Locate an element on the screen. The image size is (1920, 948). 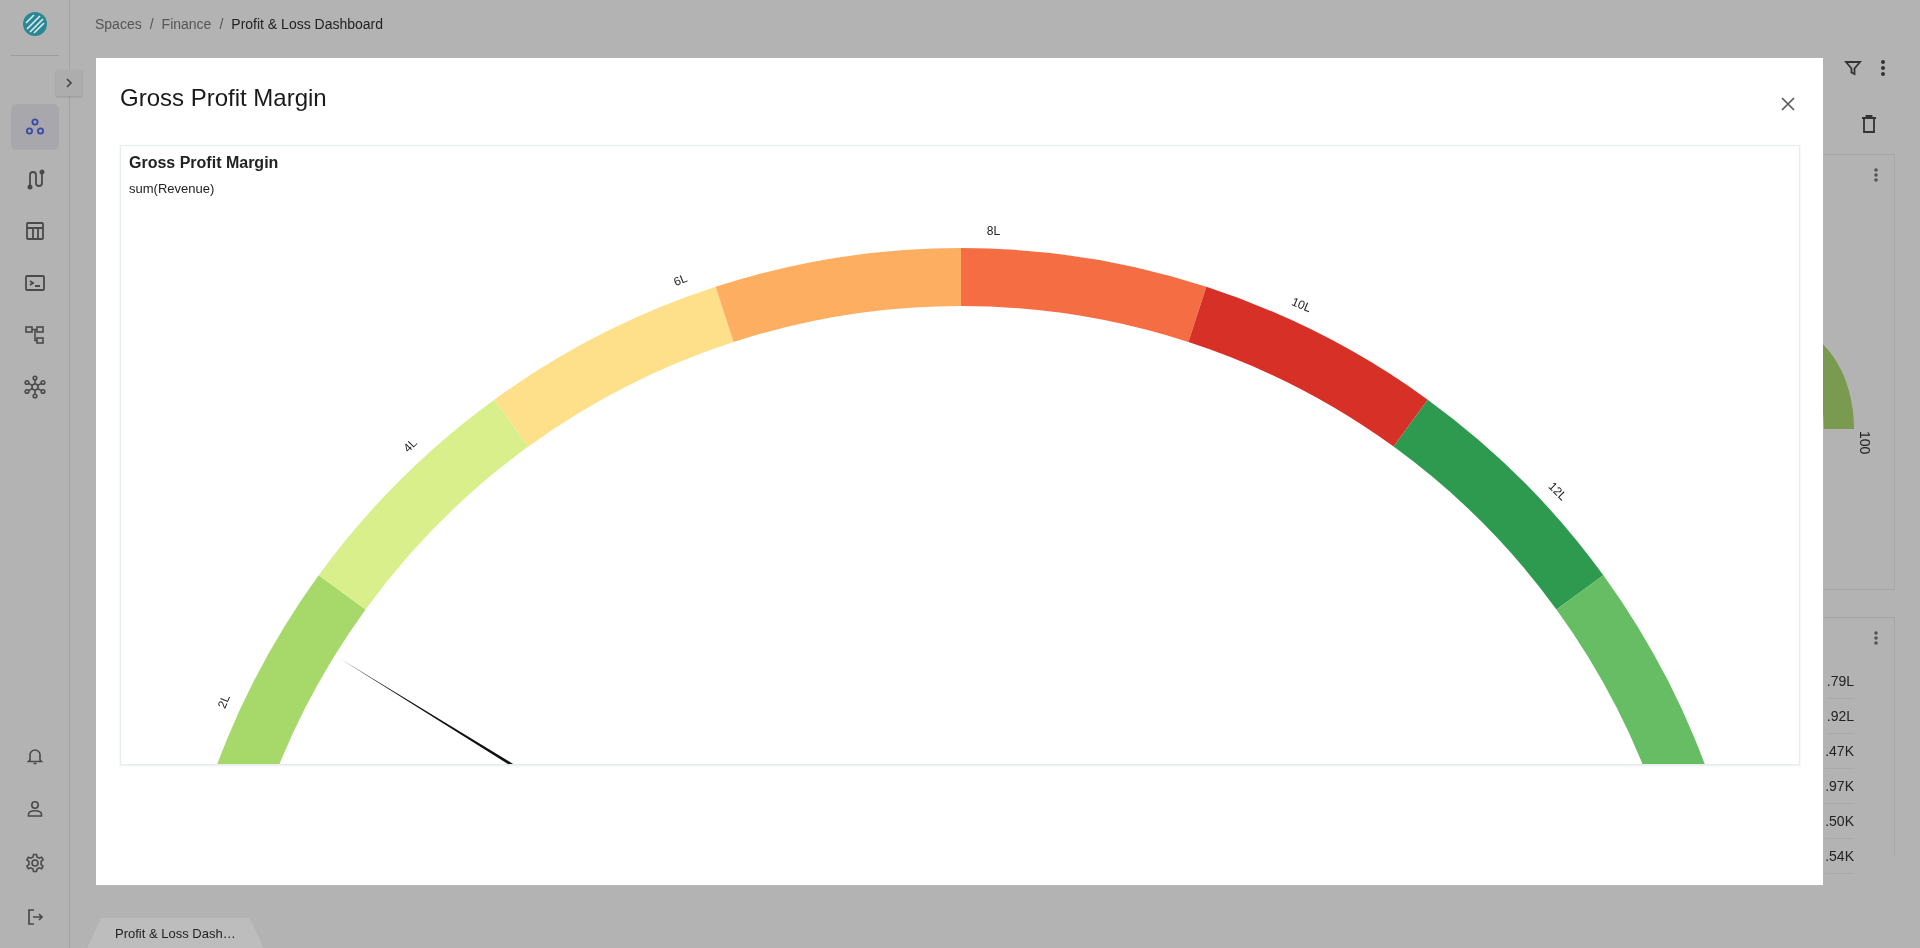
table-cell: .79L is located at coordinates (1840, 681).